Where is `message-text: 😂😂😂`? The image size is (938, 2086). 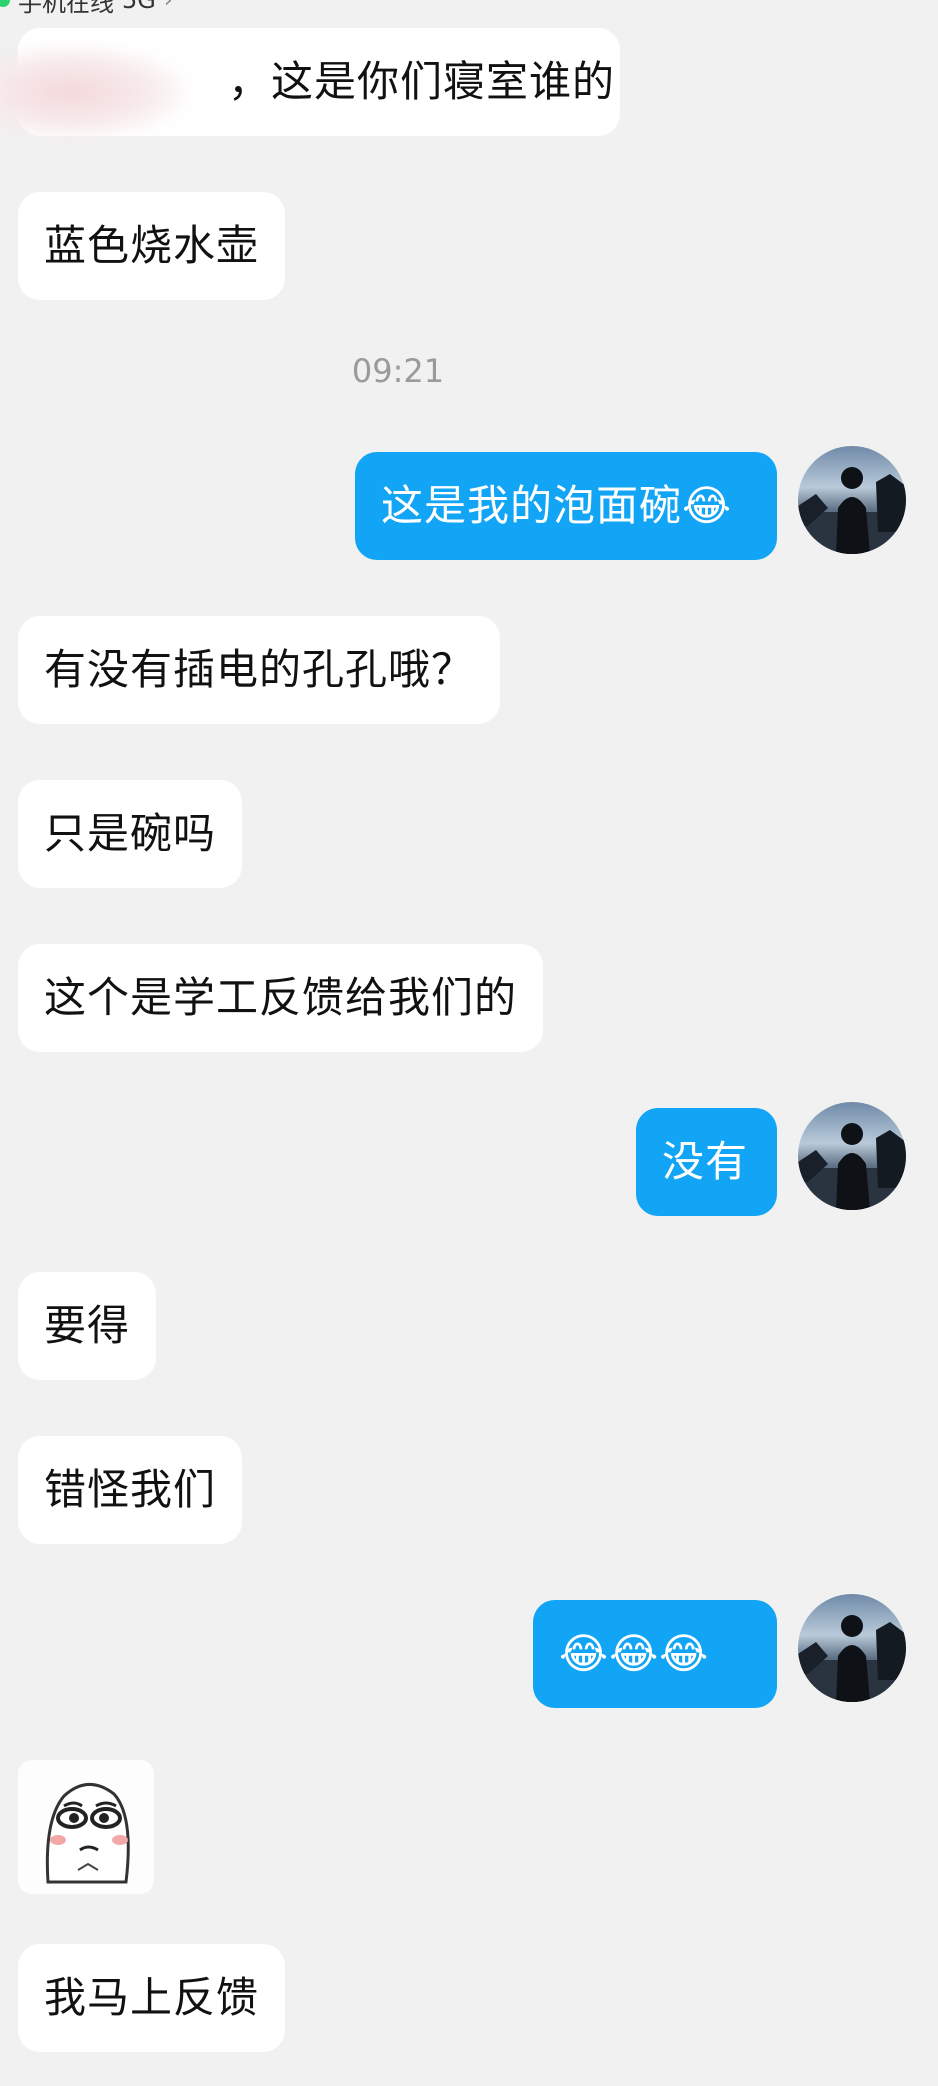
message-text: 😂😂😂 is located at coordinates (634, 1653).